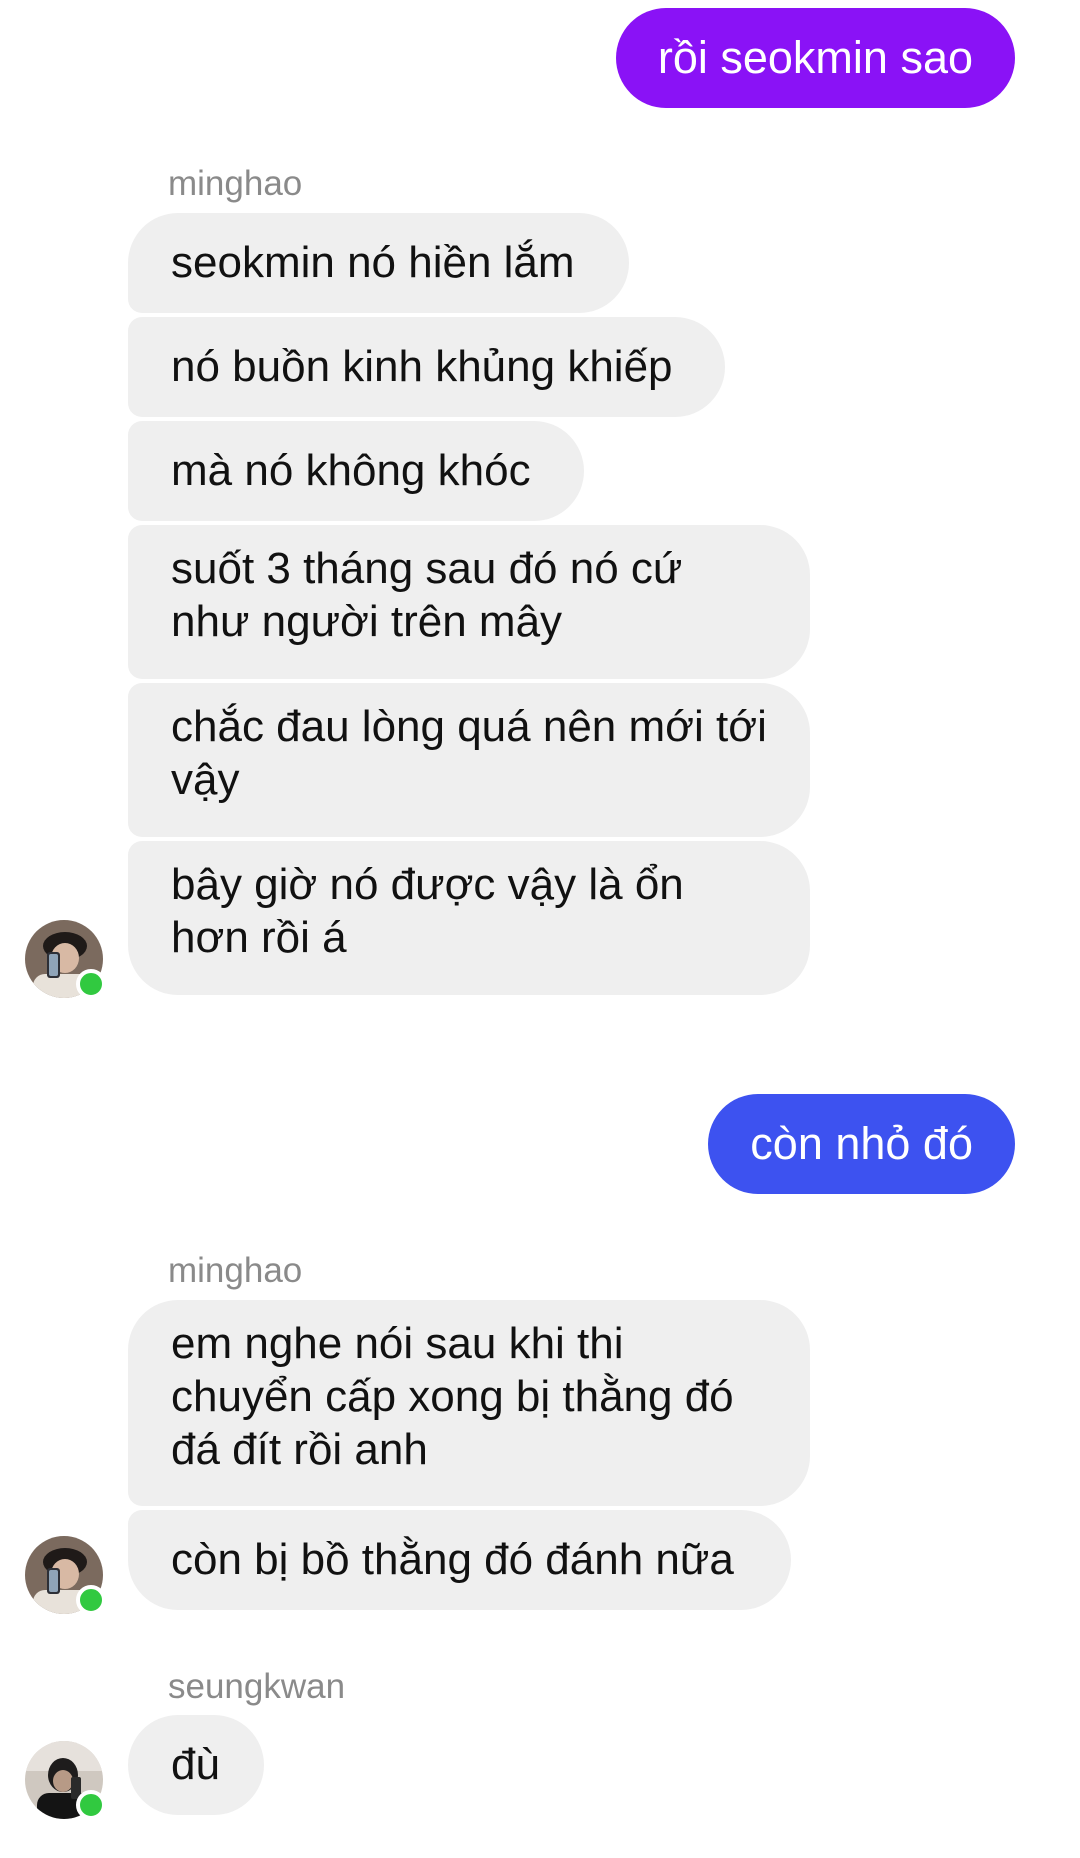 The height and width of the screenshot is (1858, 1080). I want to click on outgoing-message-bubble: còn nhỏ đó, so click(861, 1144).